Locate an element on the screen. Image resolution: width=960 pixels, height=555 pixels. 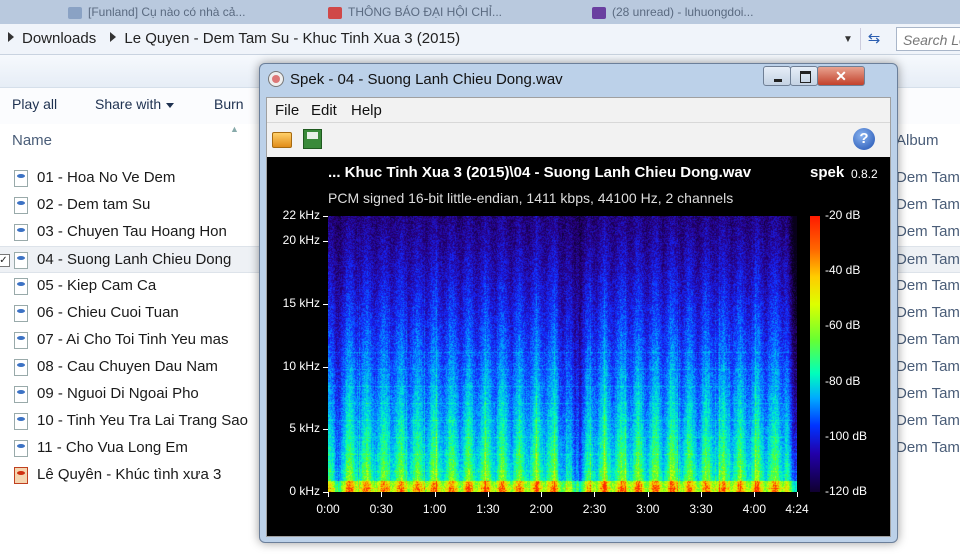
mail-icon is located at coordinates (599, 12).